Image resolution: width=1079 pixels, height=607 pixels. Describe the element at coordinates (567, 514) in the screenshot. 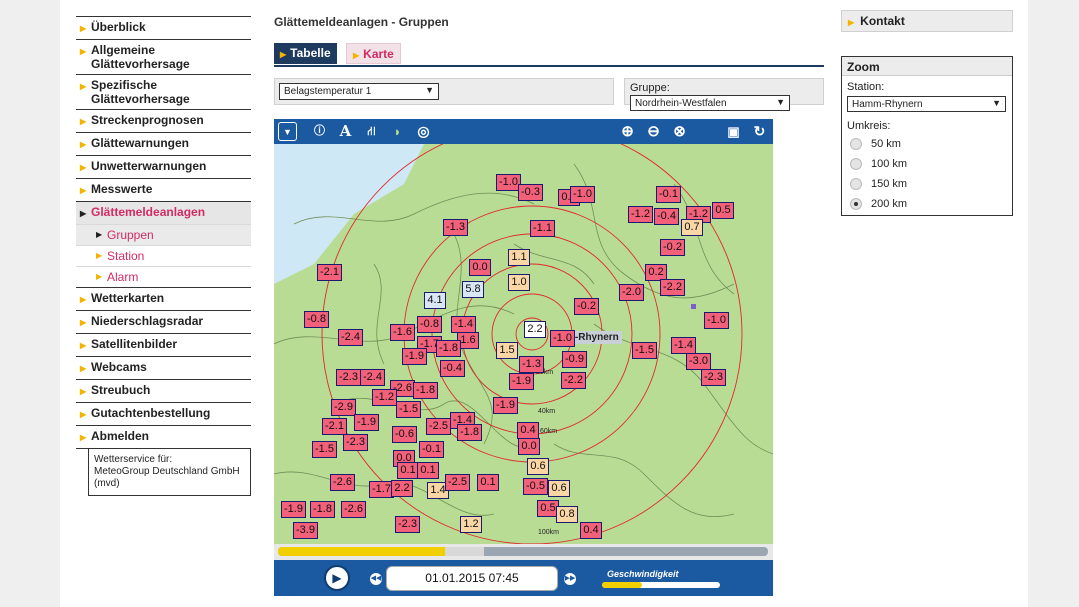

I see `station-value-tag: 0.8` at that location.